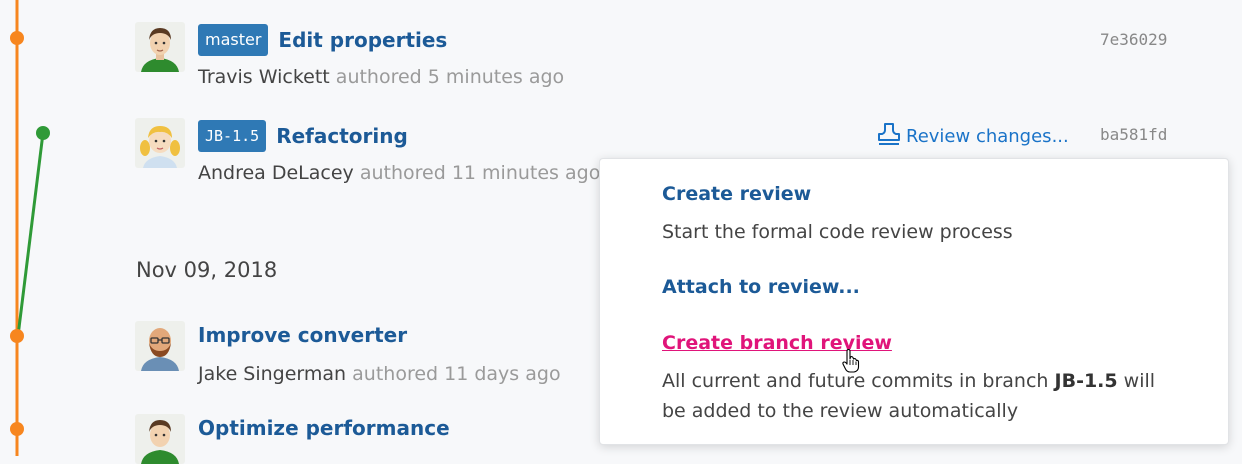 This screenshot has height=464, width=1242. I want to click on branch-badge: JB-1.5, so click(232, 136).